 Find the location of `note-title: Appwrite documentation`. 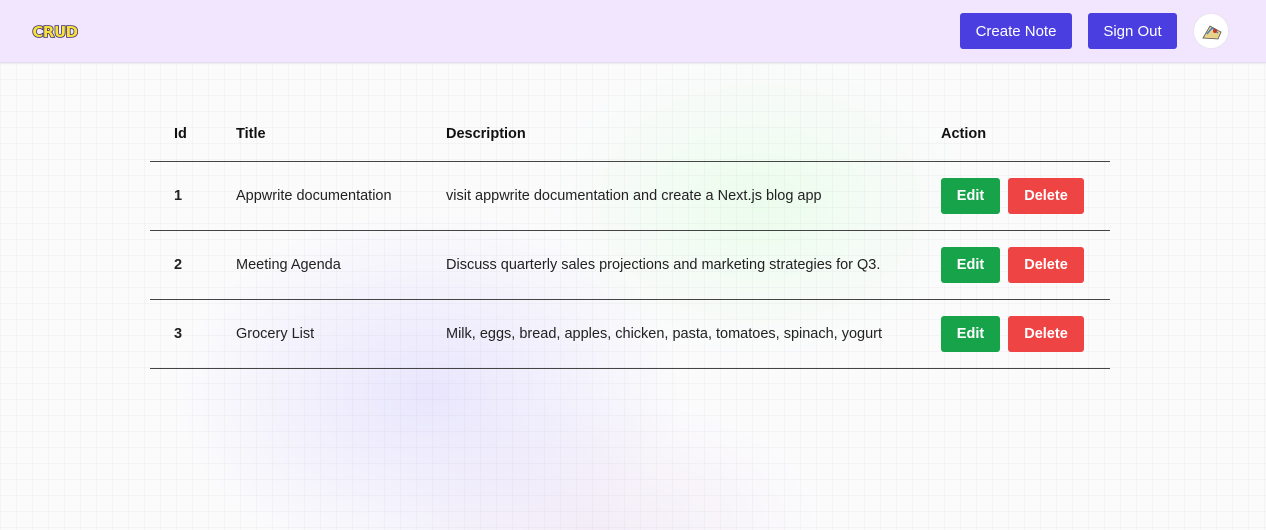

note-title: Appwrite documentation is located at coordinates (341, 196).